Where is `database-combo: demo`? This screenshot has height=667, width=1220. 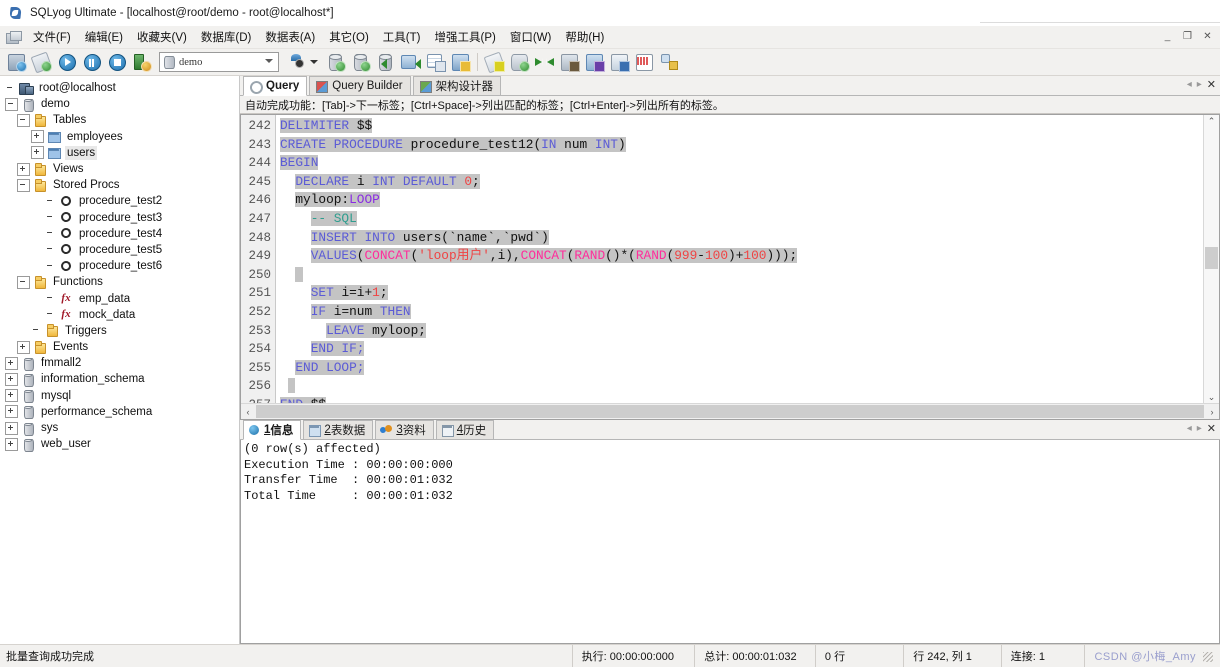
database-combo: demo is located at coordinates (219, 62).